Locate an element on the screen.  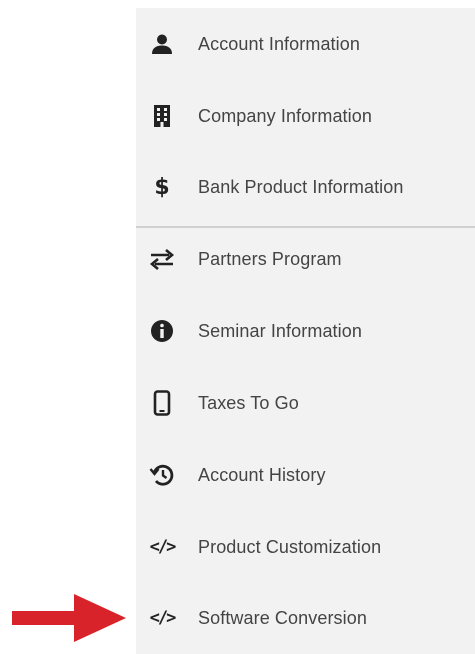
menu-item-account-information: Account Information is located at coordinates (305, 44).